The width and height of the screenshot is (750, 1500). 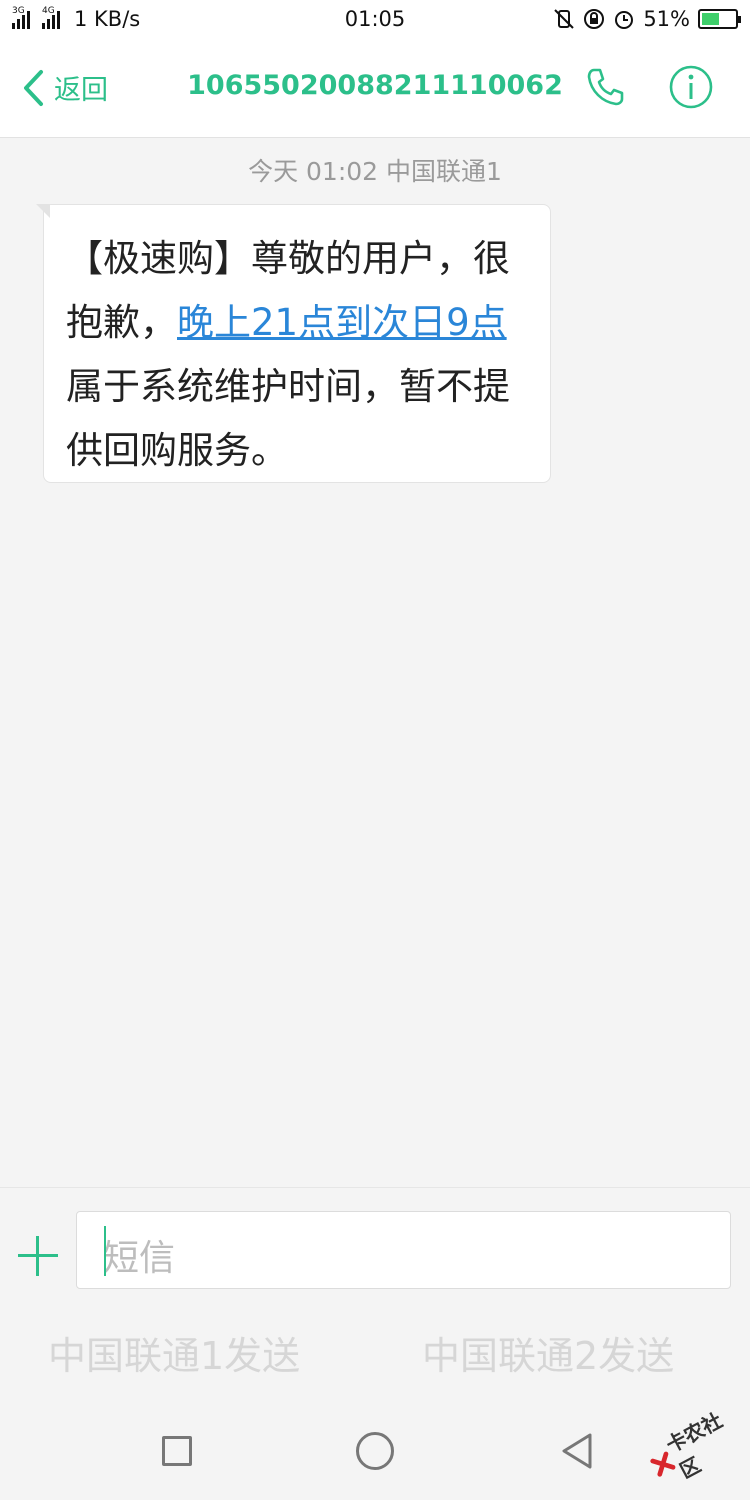 What do you see at coordinates (342, 322) in the screenshot?
I see `message-time-link: 晚上21点到次日9点` at bounding box center [342, 322].